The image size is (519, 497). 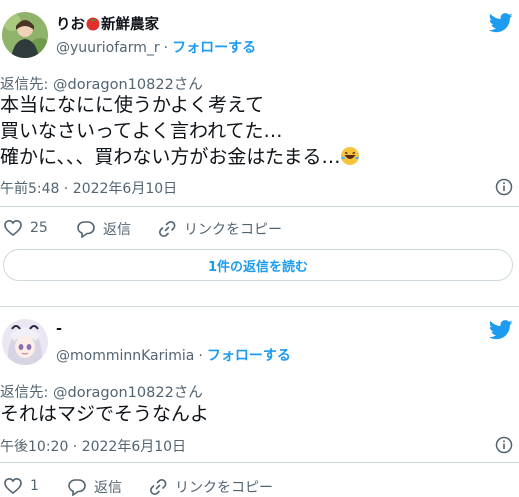 What do you see at coordinates (132, 105) in the screenshot?
I see `tweet-text-line: 本当になにに使うかよく考えて` at bounding box center [132, 105].